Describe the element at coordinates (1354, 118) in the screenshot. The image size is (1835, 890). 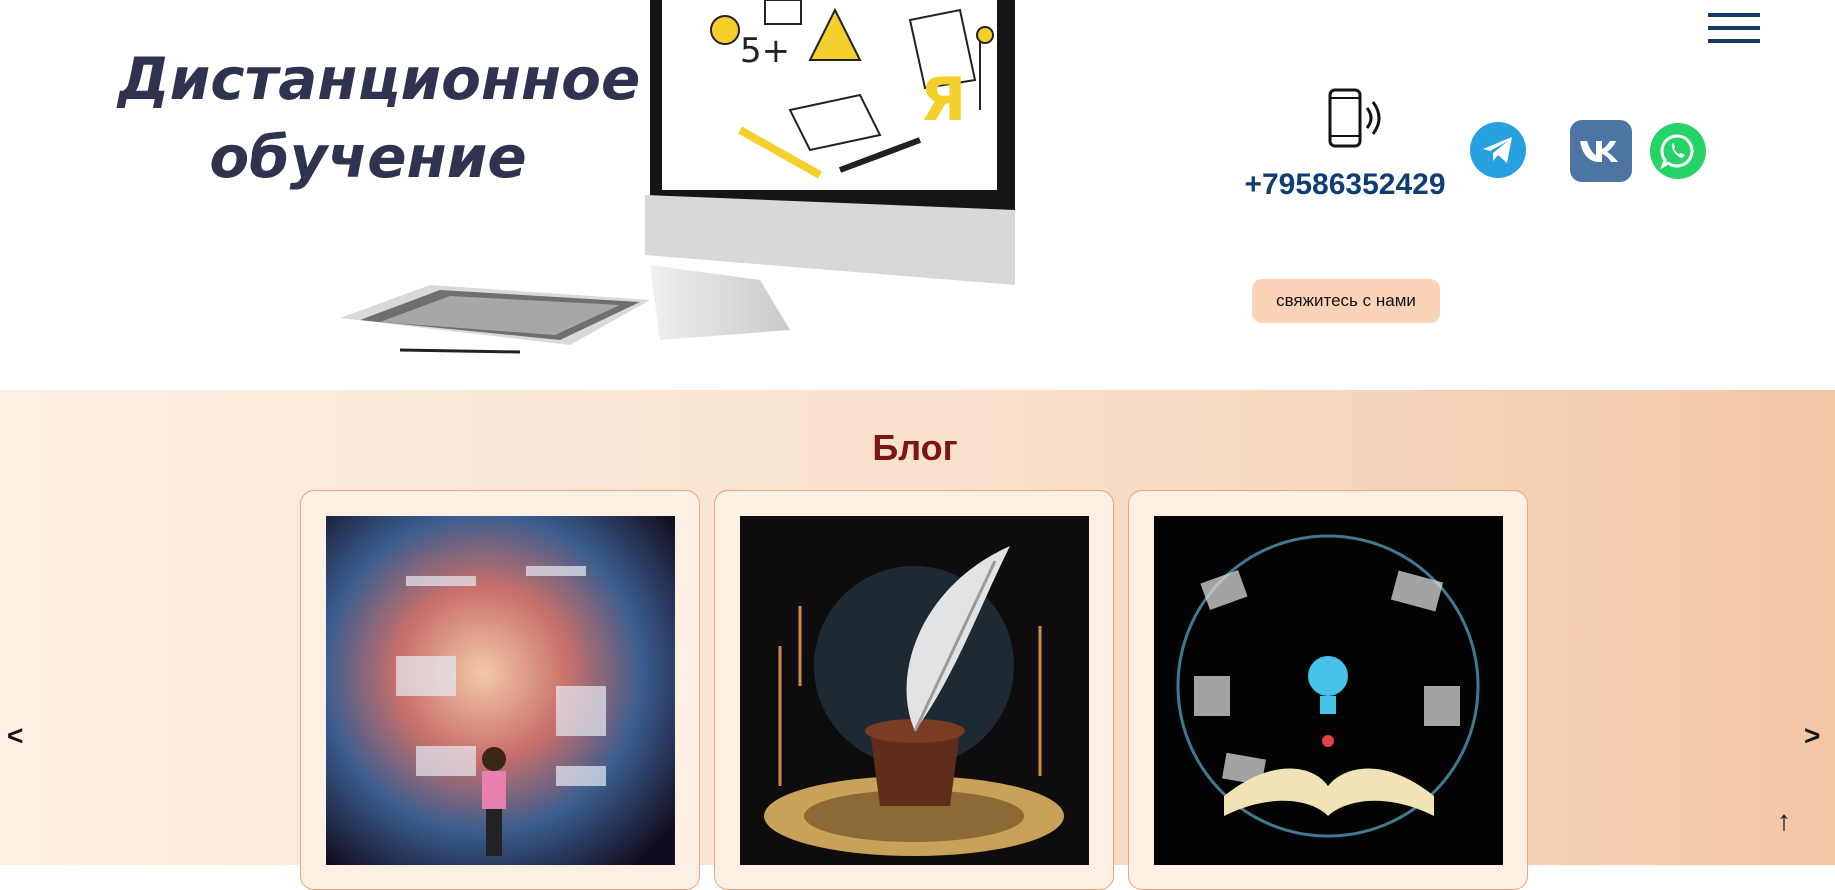
I see `phone-icon` at that location.